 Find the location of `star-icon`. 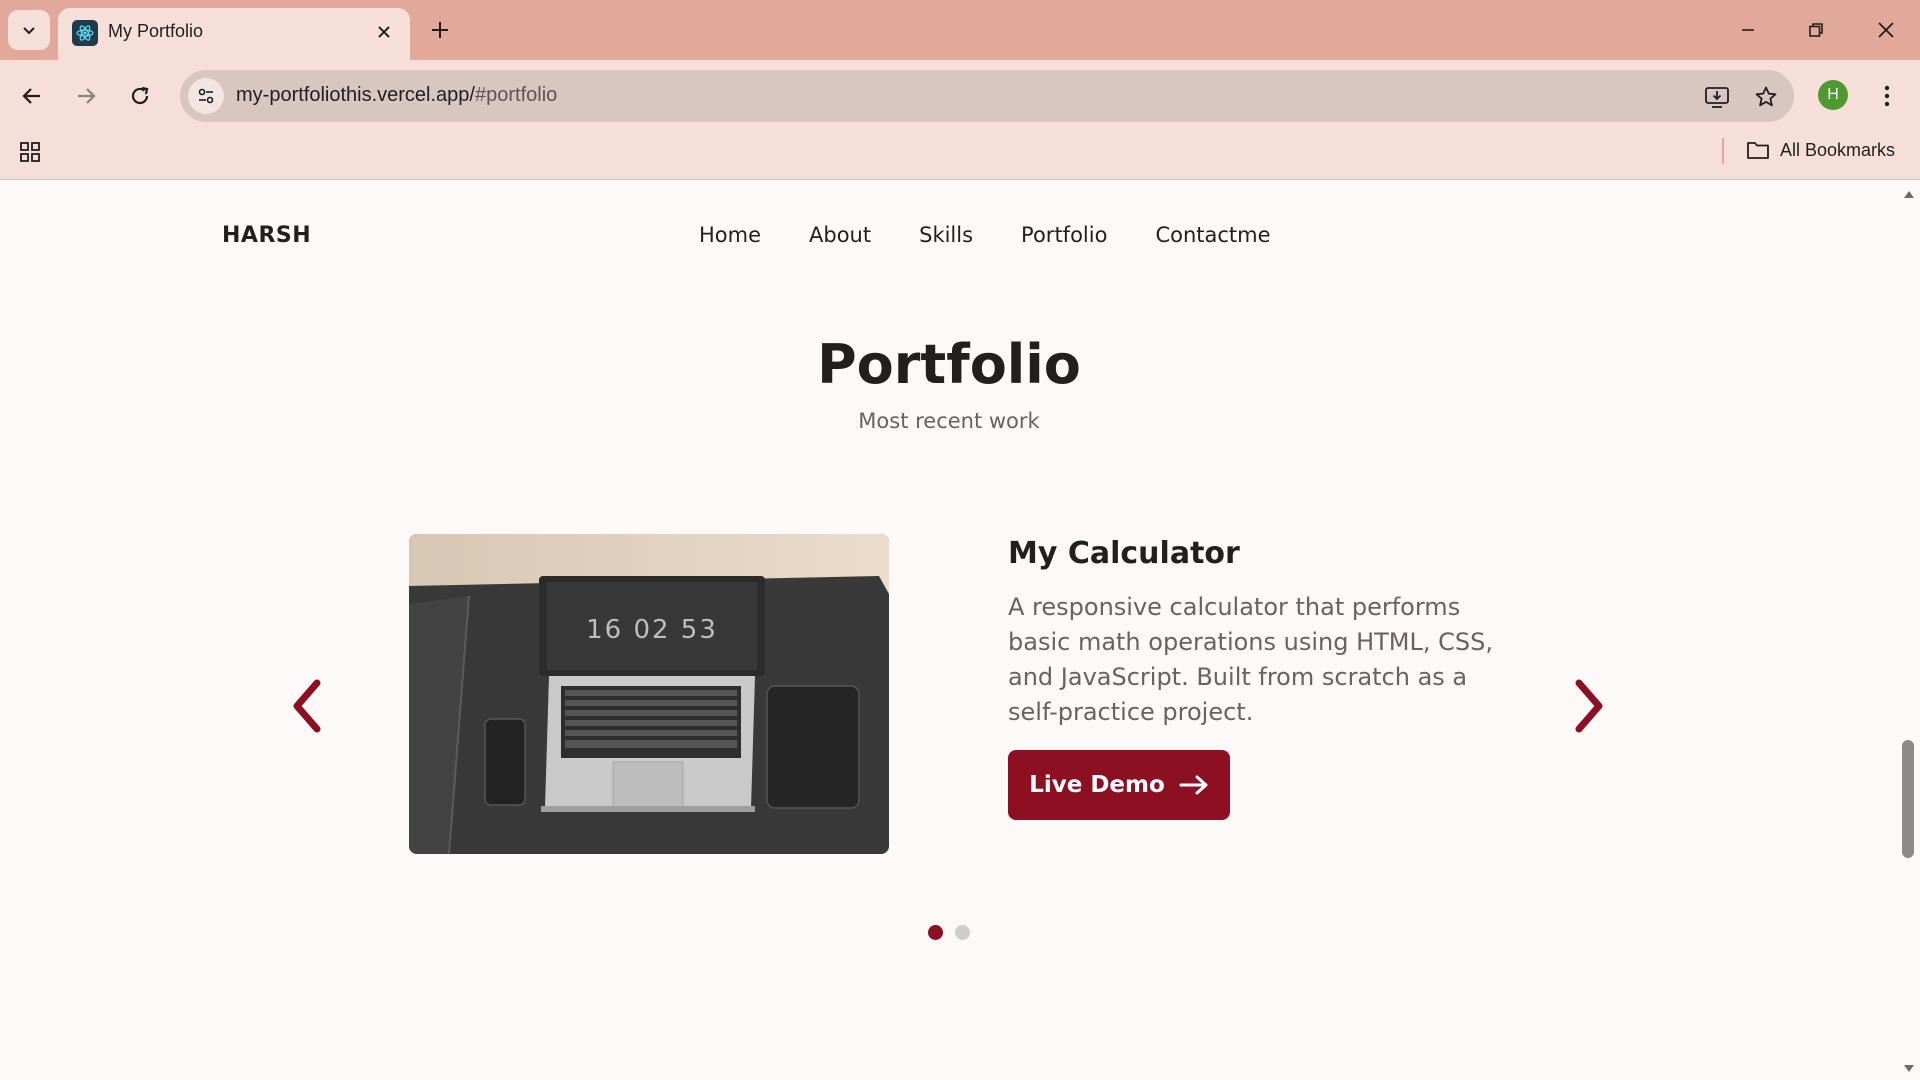

star-icon is located at coordinates (1766, 96).